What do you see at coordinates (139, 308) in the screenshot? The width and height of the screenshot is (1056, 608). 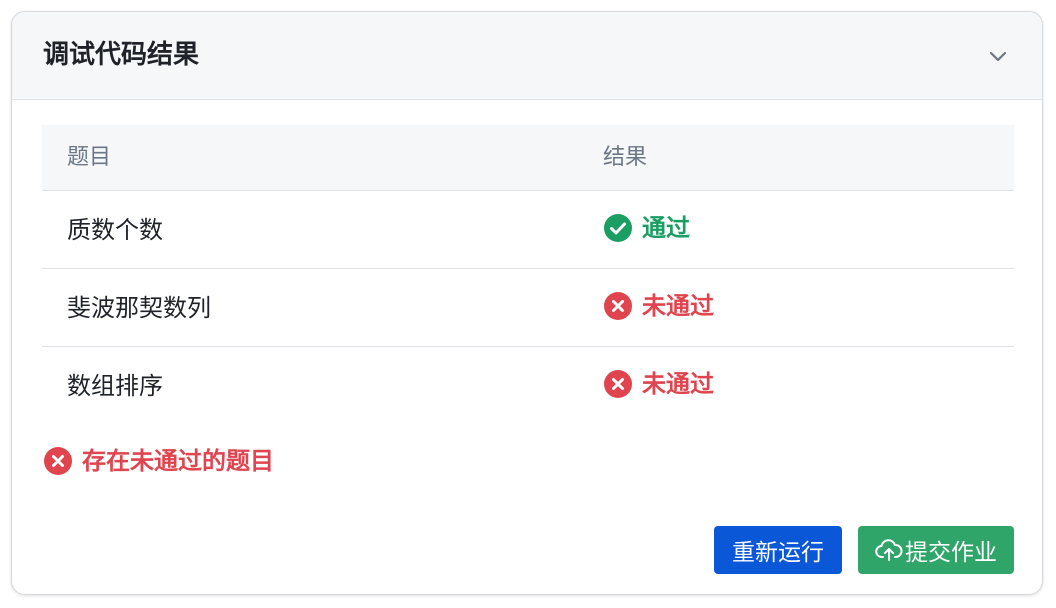 I see `problem-name: 斐波那契数列` at bounding box center [139, 308].